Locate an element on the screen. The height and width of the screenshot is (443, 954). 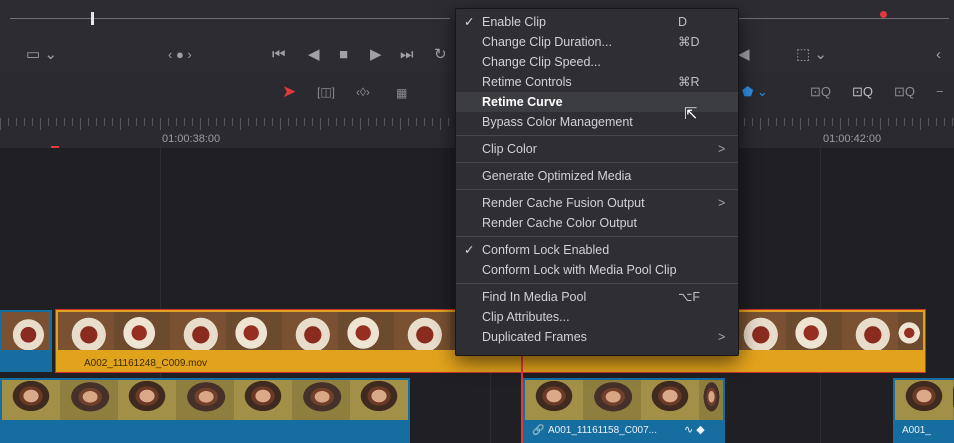
menu-item-label: Retime Curve is located at coordinates (522, 102).